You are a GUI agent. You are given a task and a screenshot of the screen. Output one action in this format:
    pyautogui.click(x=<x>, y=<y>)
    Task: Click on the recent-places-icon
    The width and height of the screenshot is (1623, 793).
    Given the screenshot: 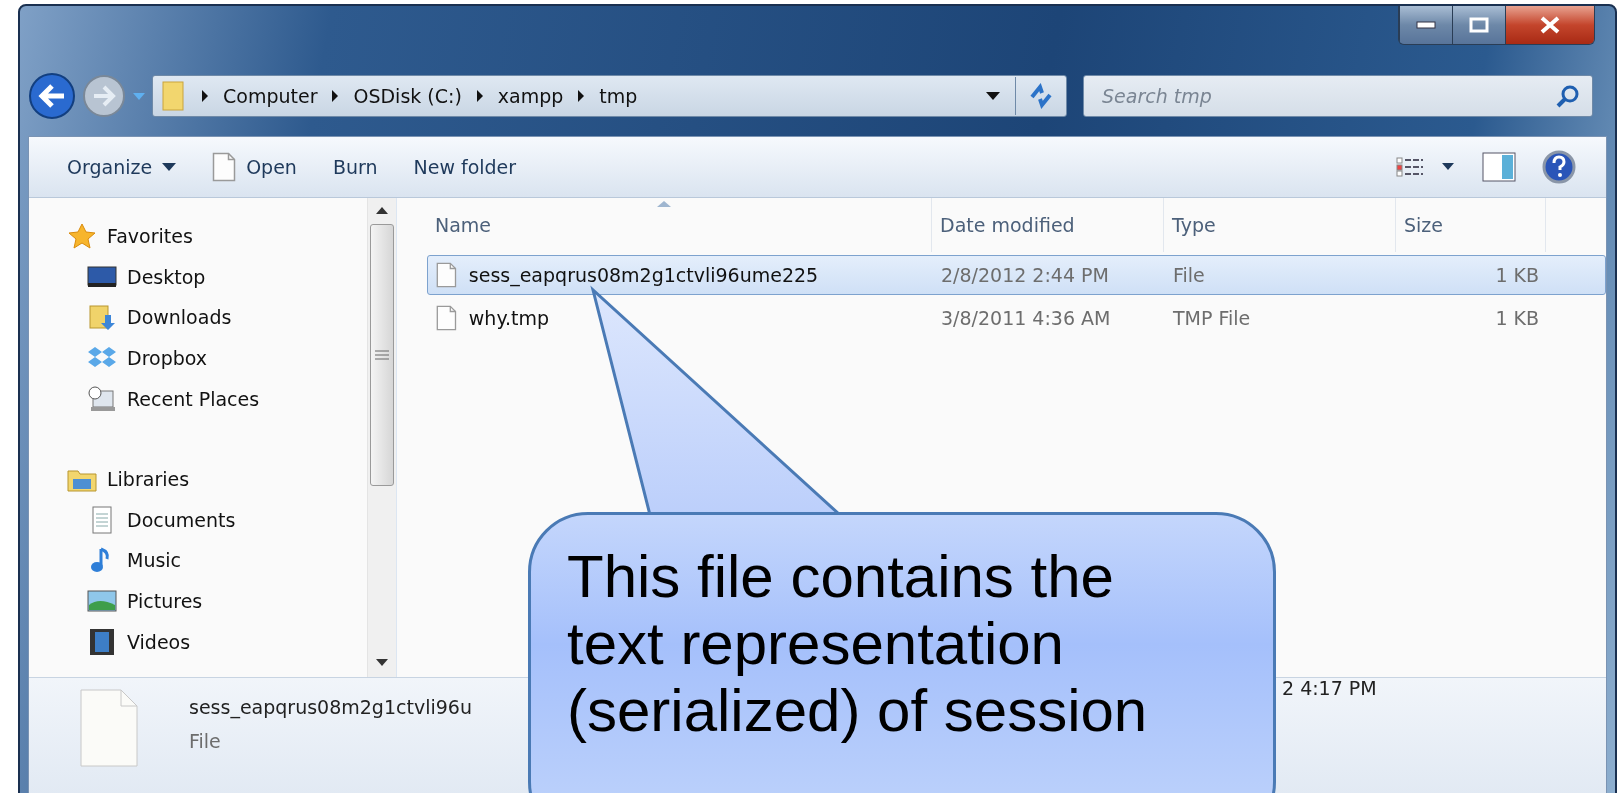 What is the action you would take?
    pyautogui.click(x=102, y=398)
    